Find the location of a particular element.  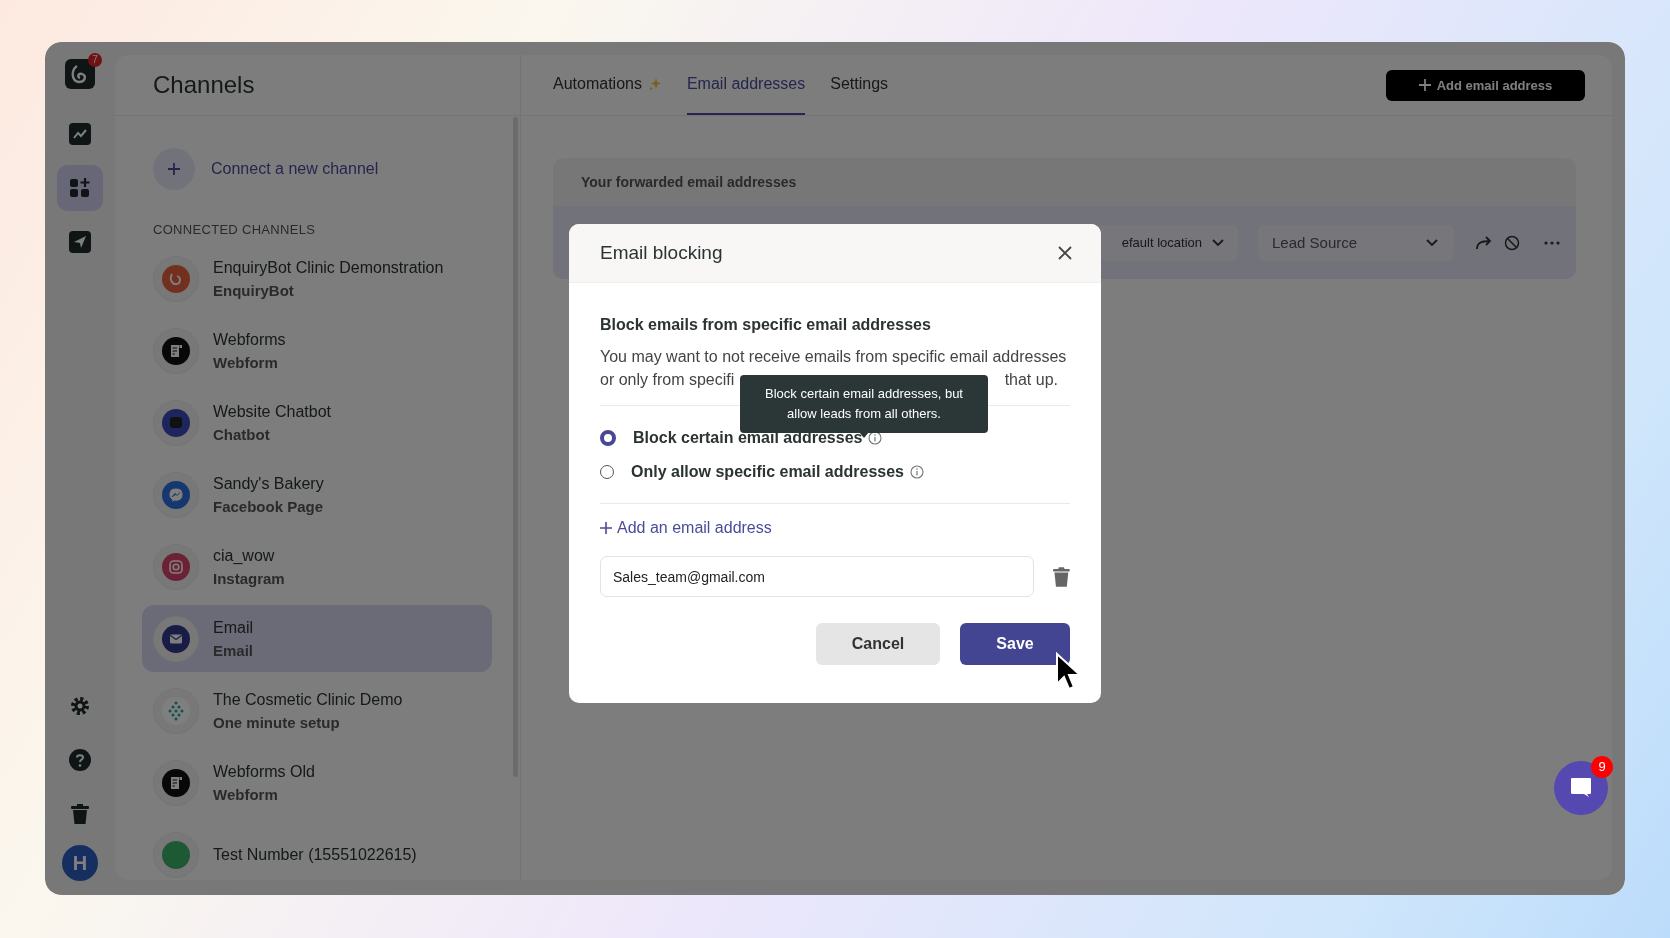

channel-name: cia_wow is located at coordinates (244, 555).